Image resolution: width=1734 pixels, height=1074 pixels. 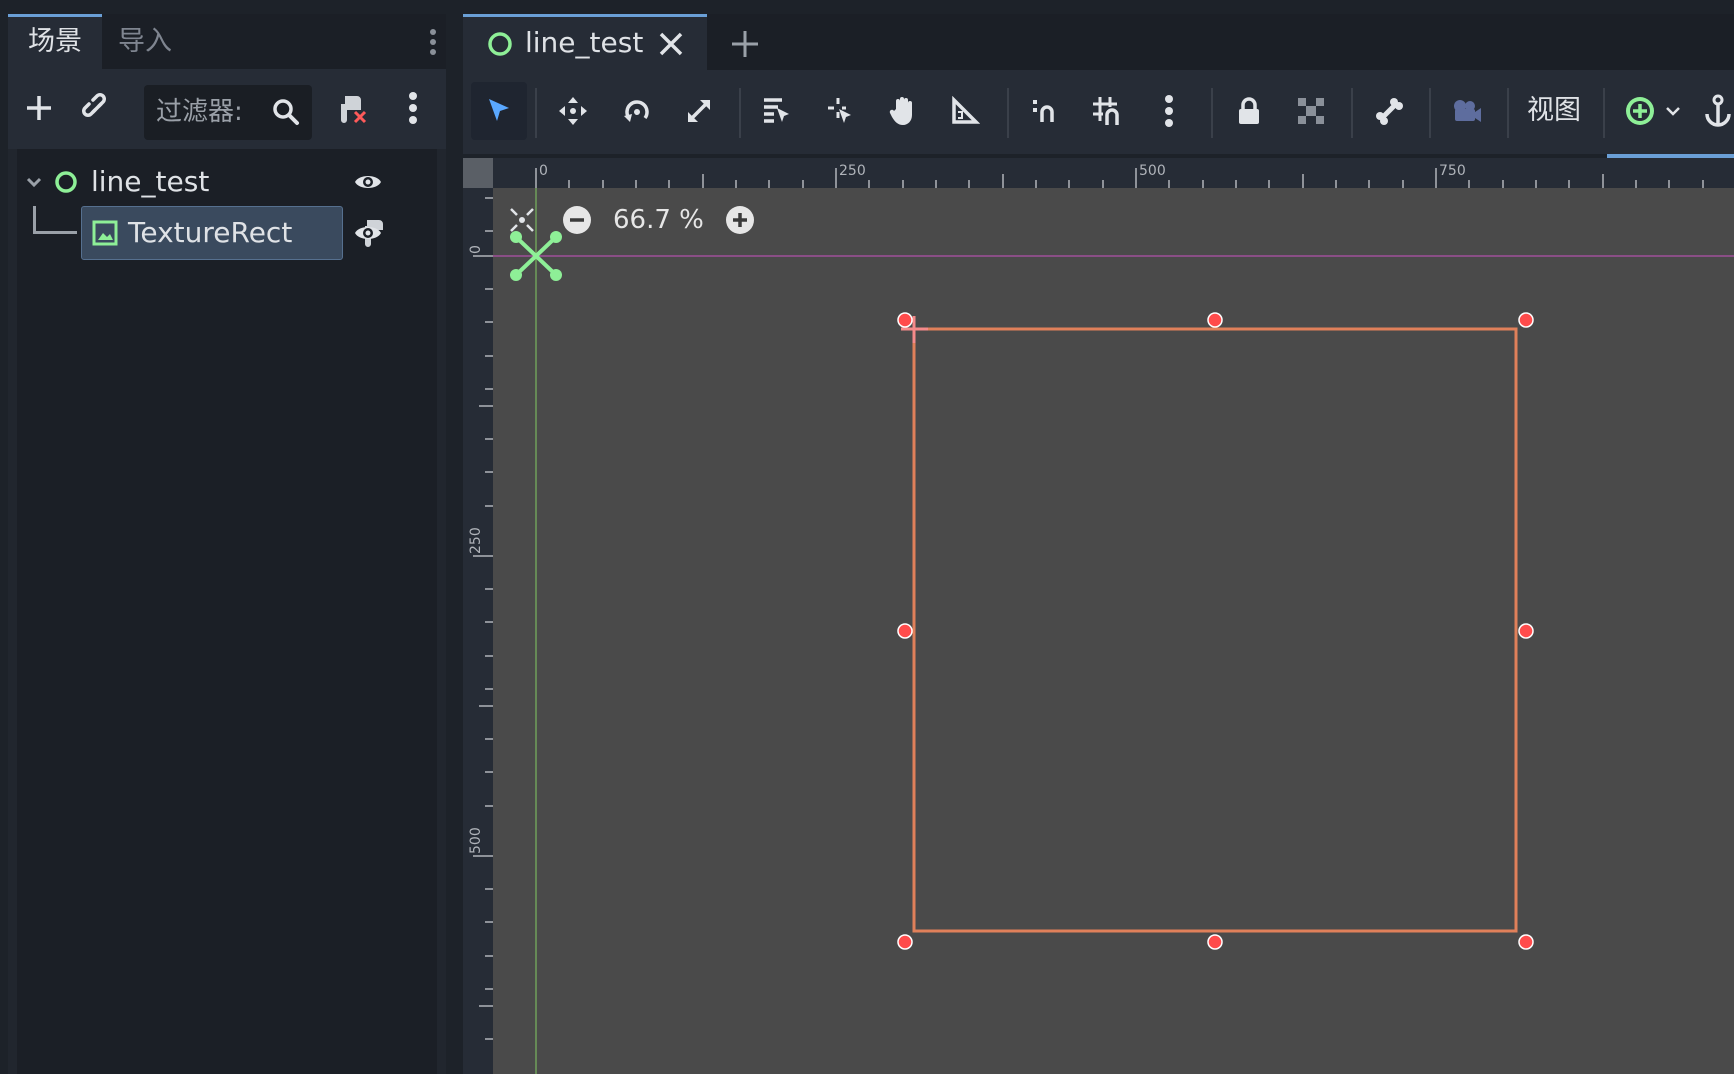 I want to click on center-view-icon, so click(x=522, y=220).